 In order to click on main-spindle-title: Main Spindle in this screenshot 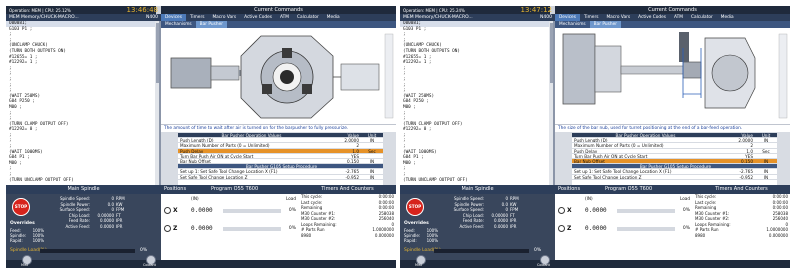, I will do `click(83, 189)`.